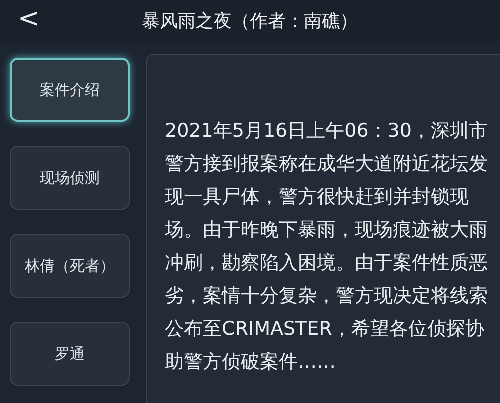  I want to click on sidebar-tab: 现场侦测, so click(70, 178).